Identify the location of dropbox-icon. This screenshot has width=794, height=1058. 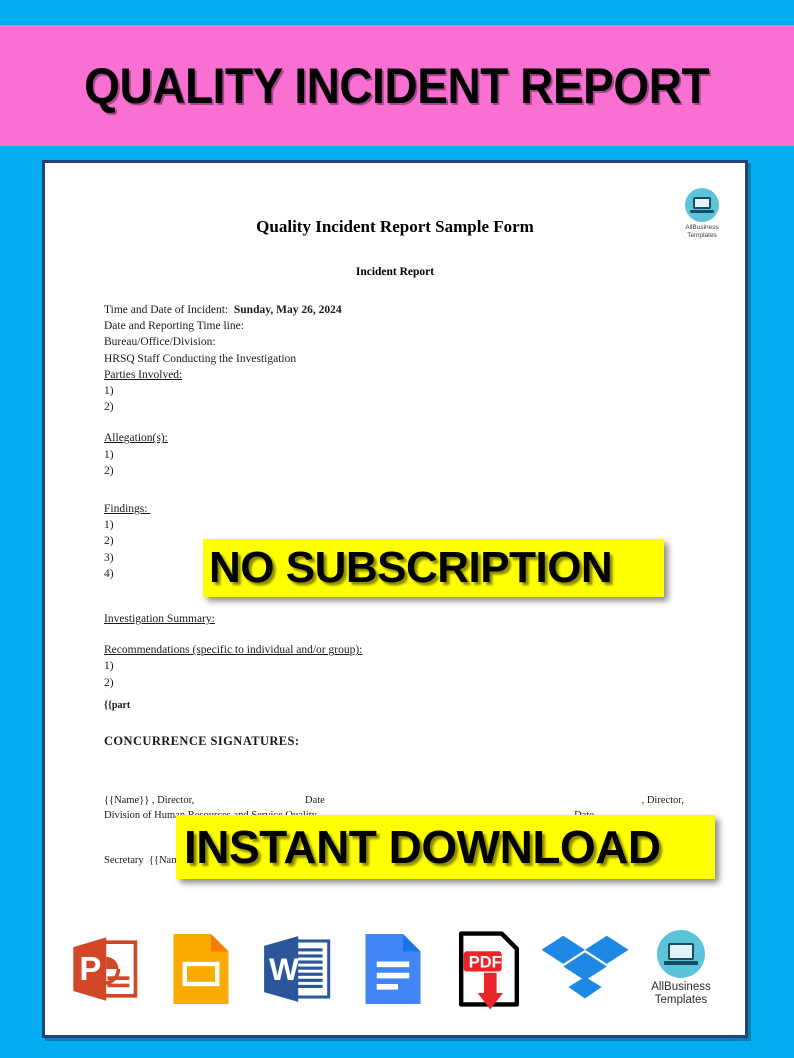
(585, 969).